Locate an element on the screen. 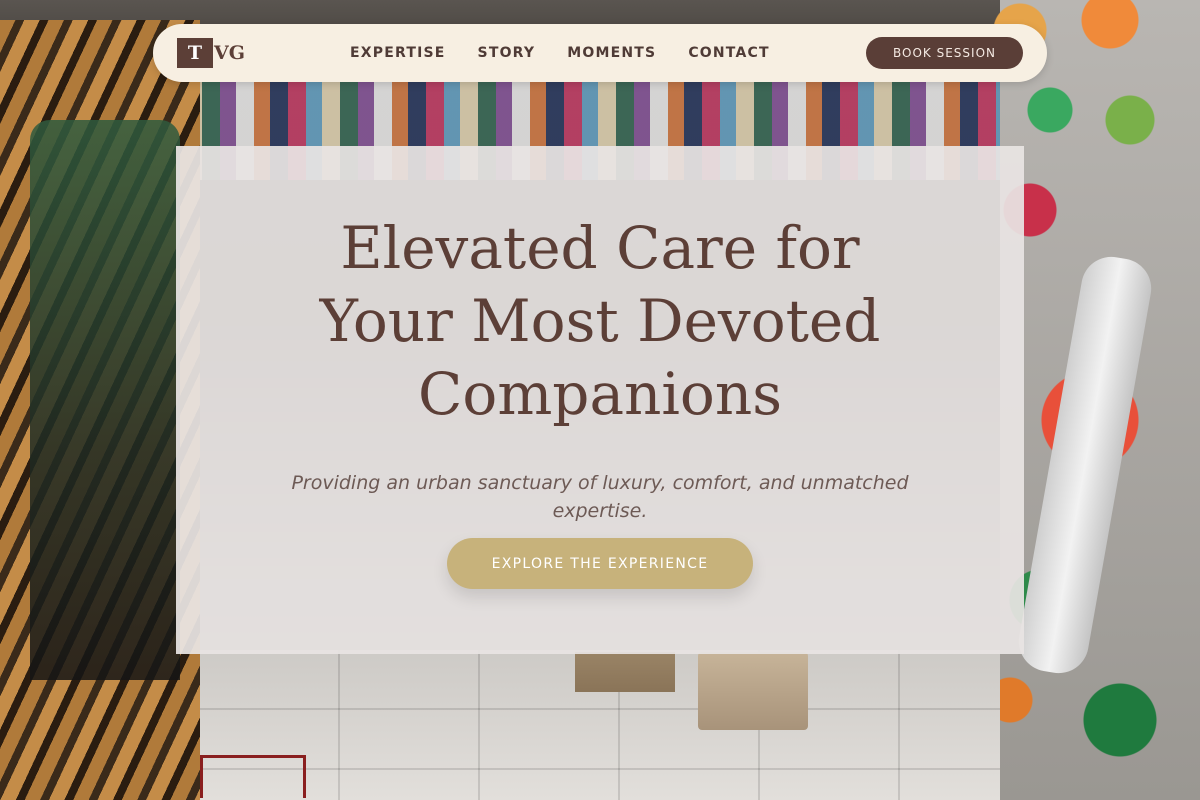 This screenshot has height=800, width=1200. shopping-basket is located at coordinates (253, 776).